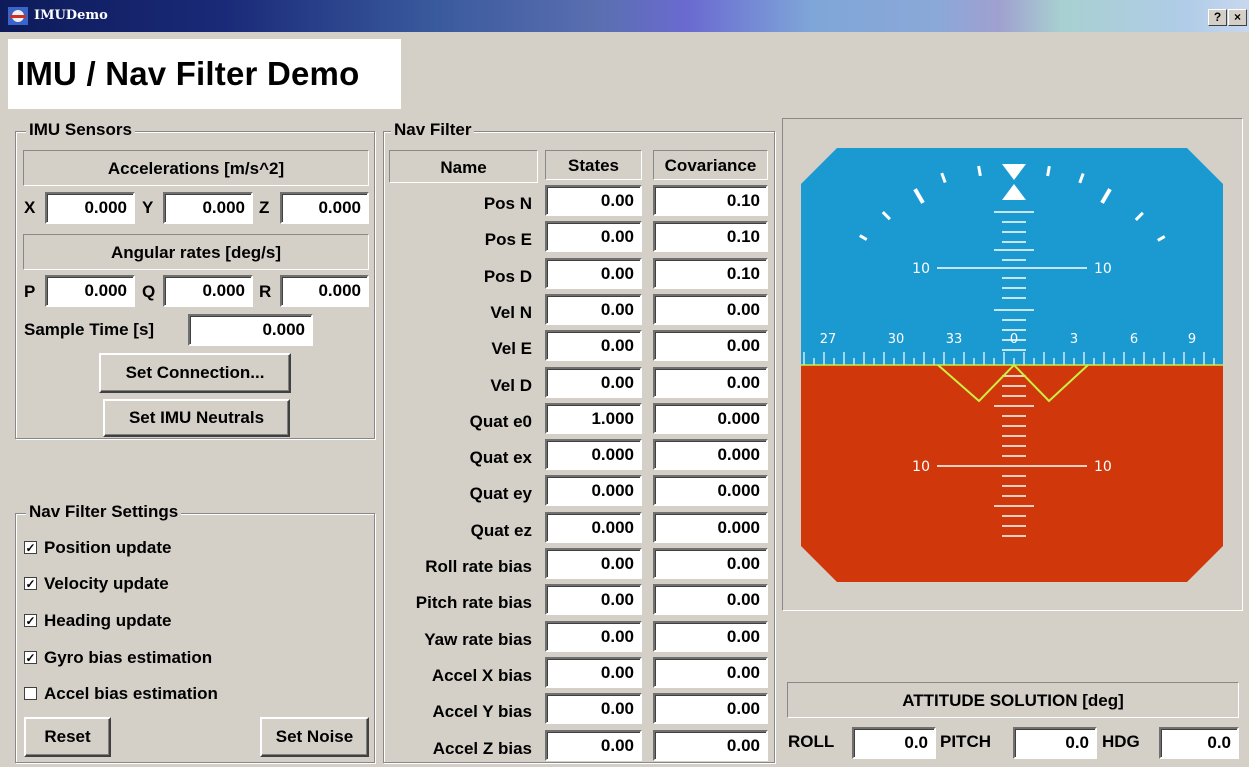 The width and height of the screenshot is (1249, 767). Describe the element at coordinates (250, 330) in the screenshot. I see `sample-time-field: 0.000` at that location.